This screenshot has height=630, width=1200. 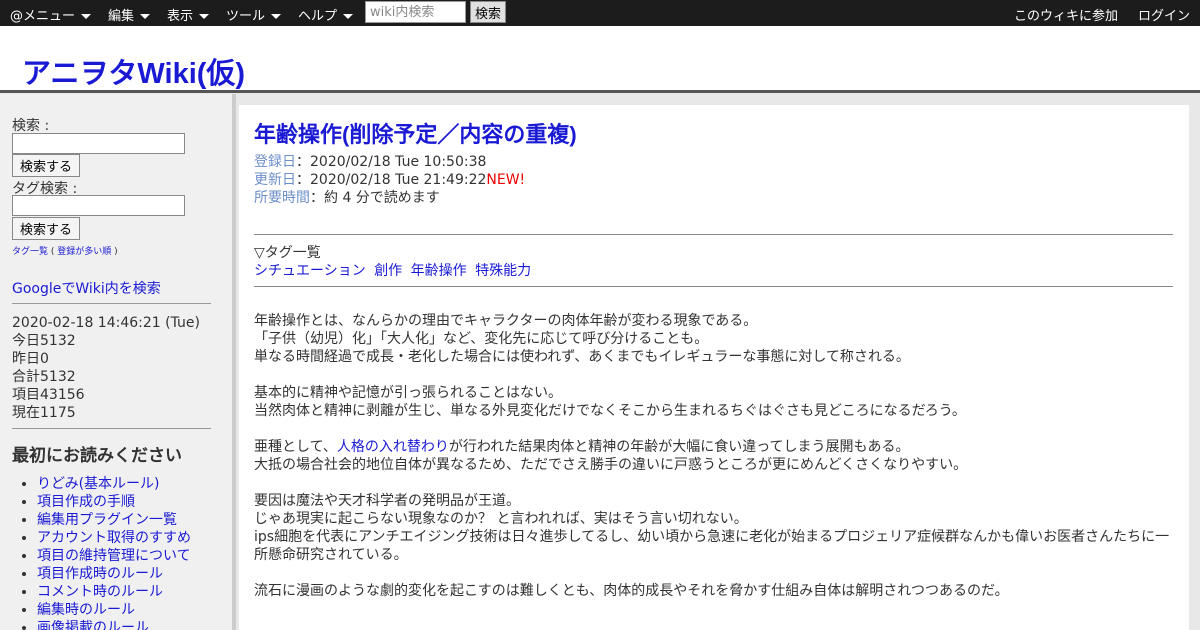 I want to click on rule-link: 編集時のルール, so click(x=86, y=610).